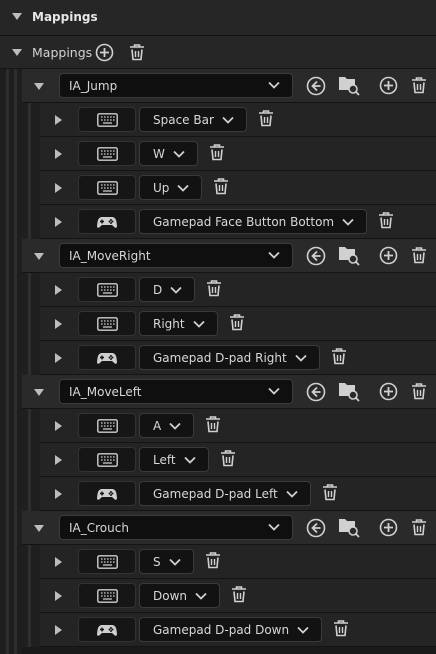 The height and width of the screenshot is (654, 436). I want to click on key-selector-dropdown: Down, so click(180, 595).